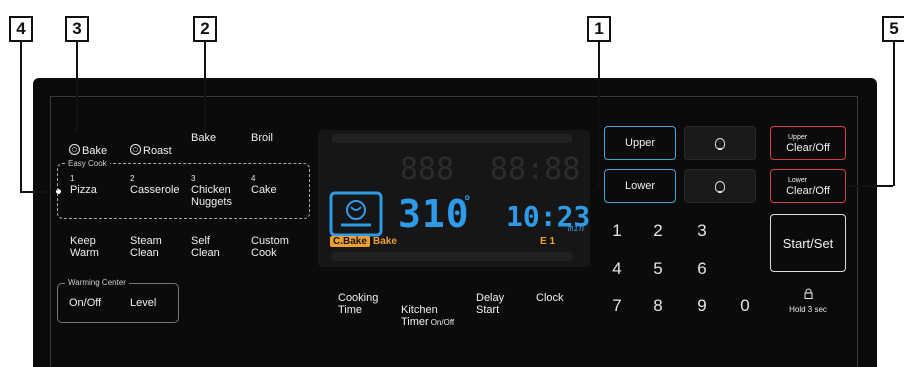  What do you see at coordinates (262, 138) in the screenshot?
I see `broil-button: Broil` at bounding box center [262, 138].